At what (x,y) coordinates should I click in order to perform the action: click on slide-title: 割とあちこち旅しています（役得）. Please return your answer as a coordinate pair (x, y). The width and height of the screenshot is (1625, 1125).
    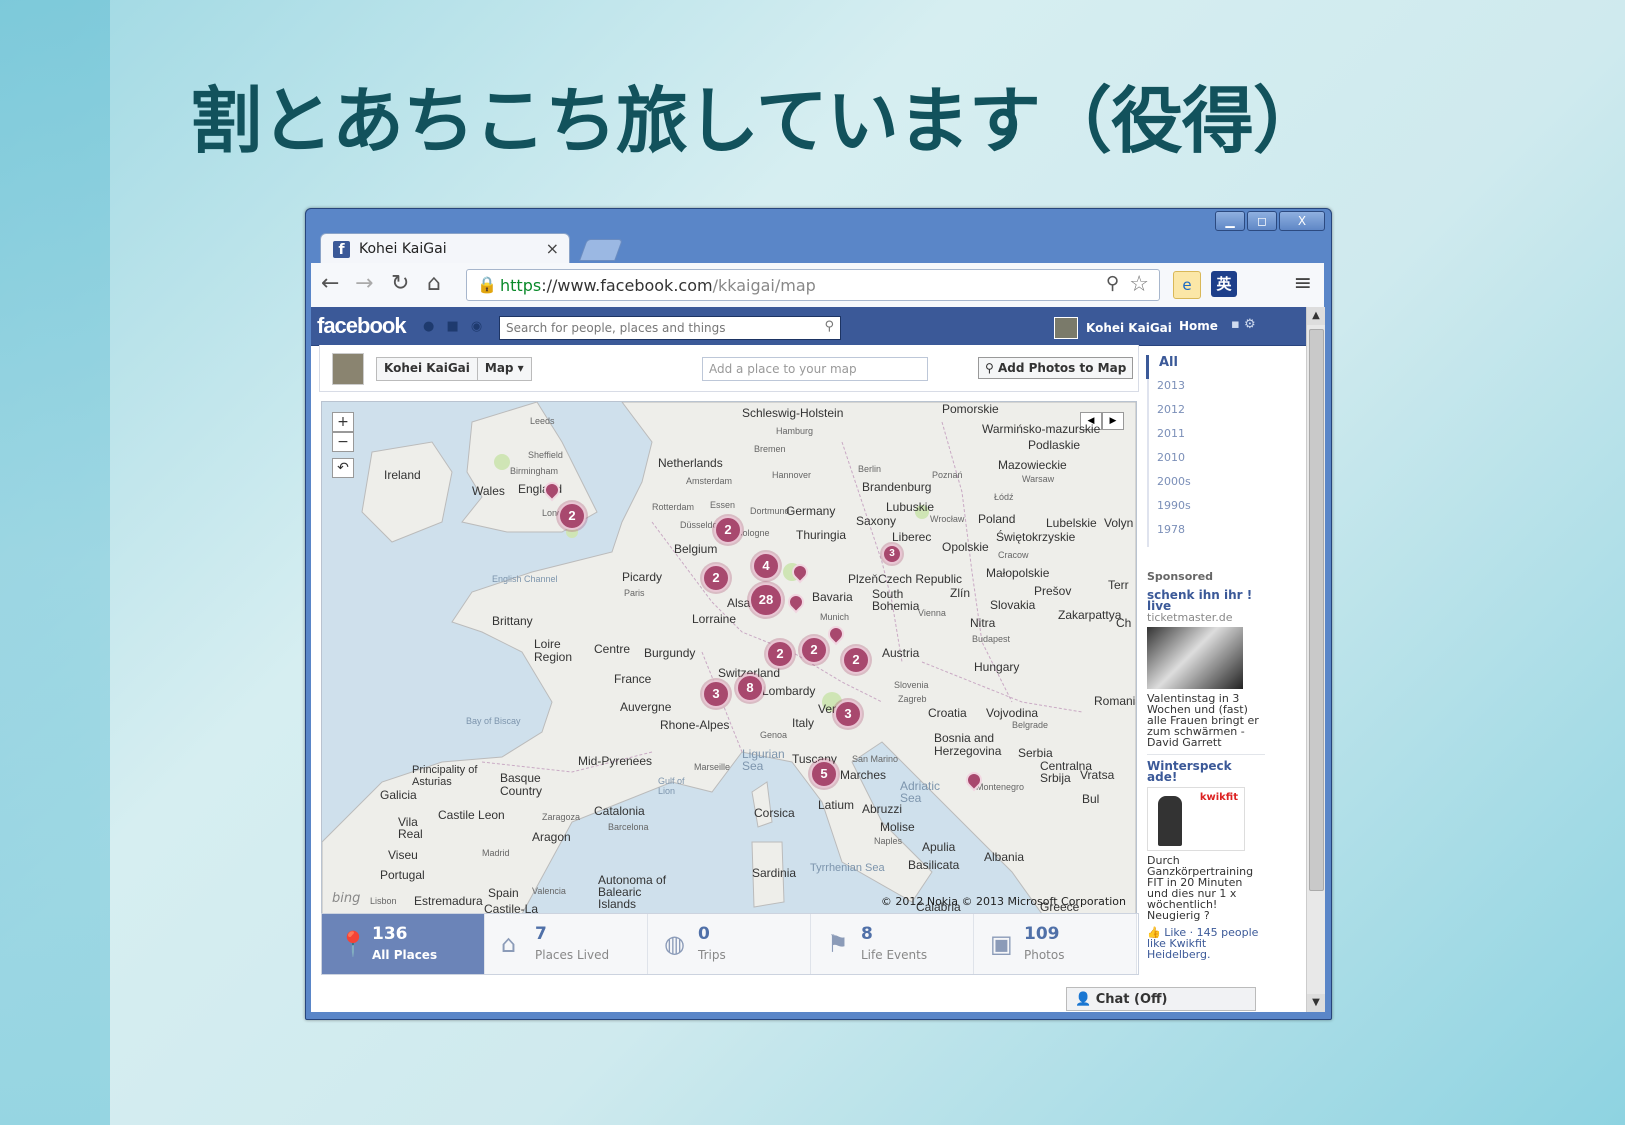
    Looking at the image, I should click on (757, 121).